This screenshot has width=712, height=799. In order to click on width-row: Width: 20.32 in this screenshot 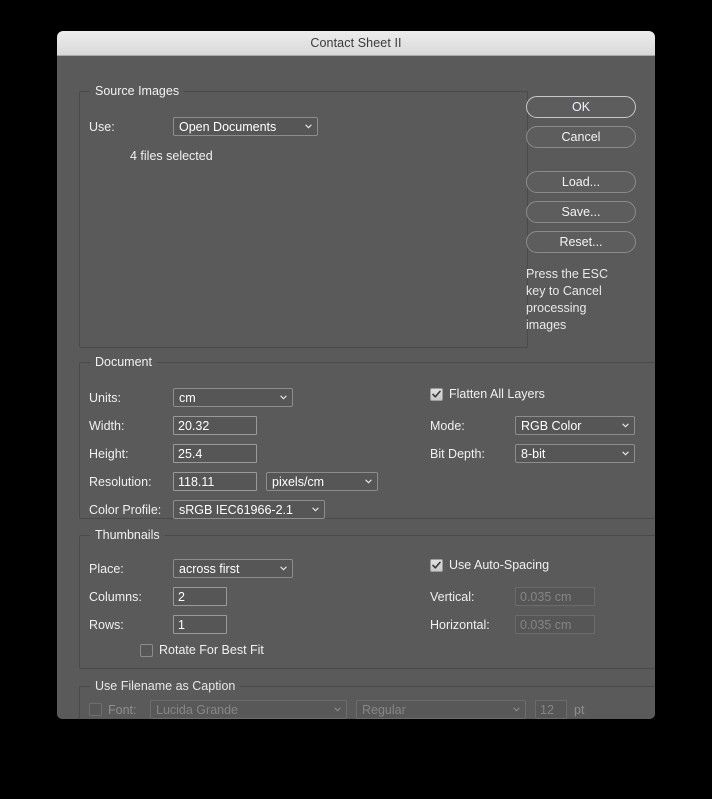, I will do `click(173, 425)`.